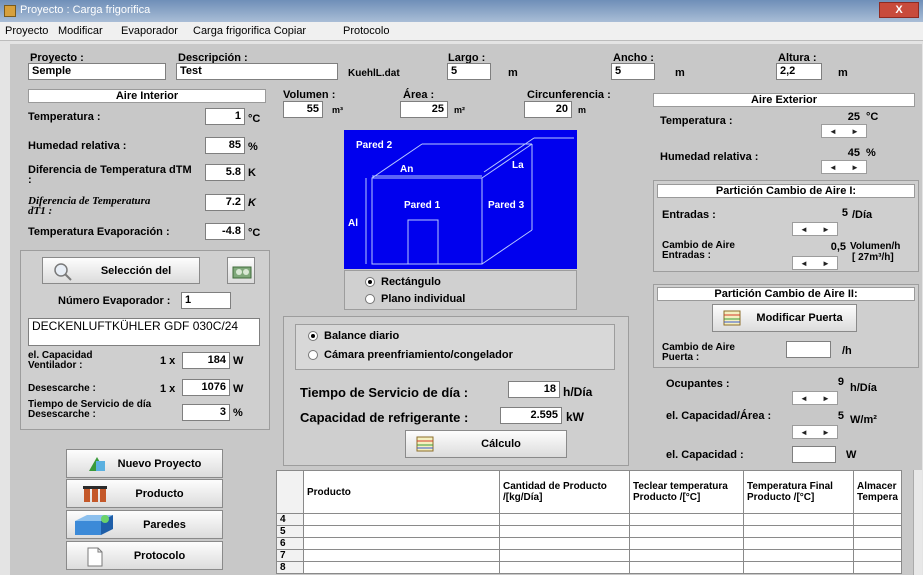  Describe the element at coordinates (249, 31) in the screenshot. I see `menu-carga-copiar: Carga frigorifica Copiar` at that location.